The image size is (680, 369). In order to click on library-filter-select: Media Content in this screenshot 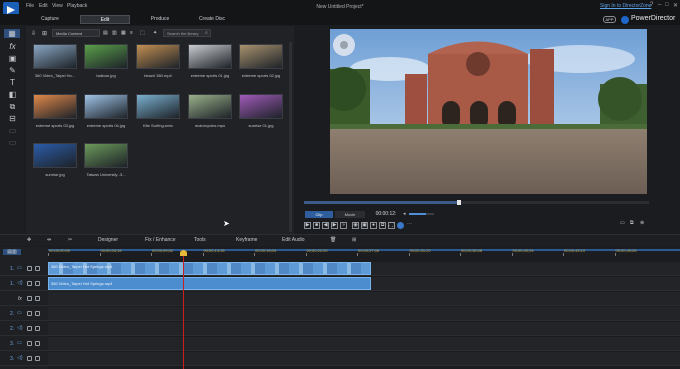, I will do `click(76, 33)`.